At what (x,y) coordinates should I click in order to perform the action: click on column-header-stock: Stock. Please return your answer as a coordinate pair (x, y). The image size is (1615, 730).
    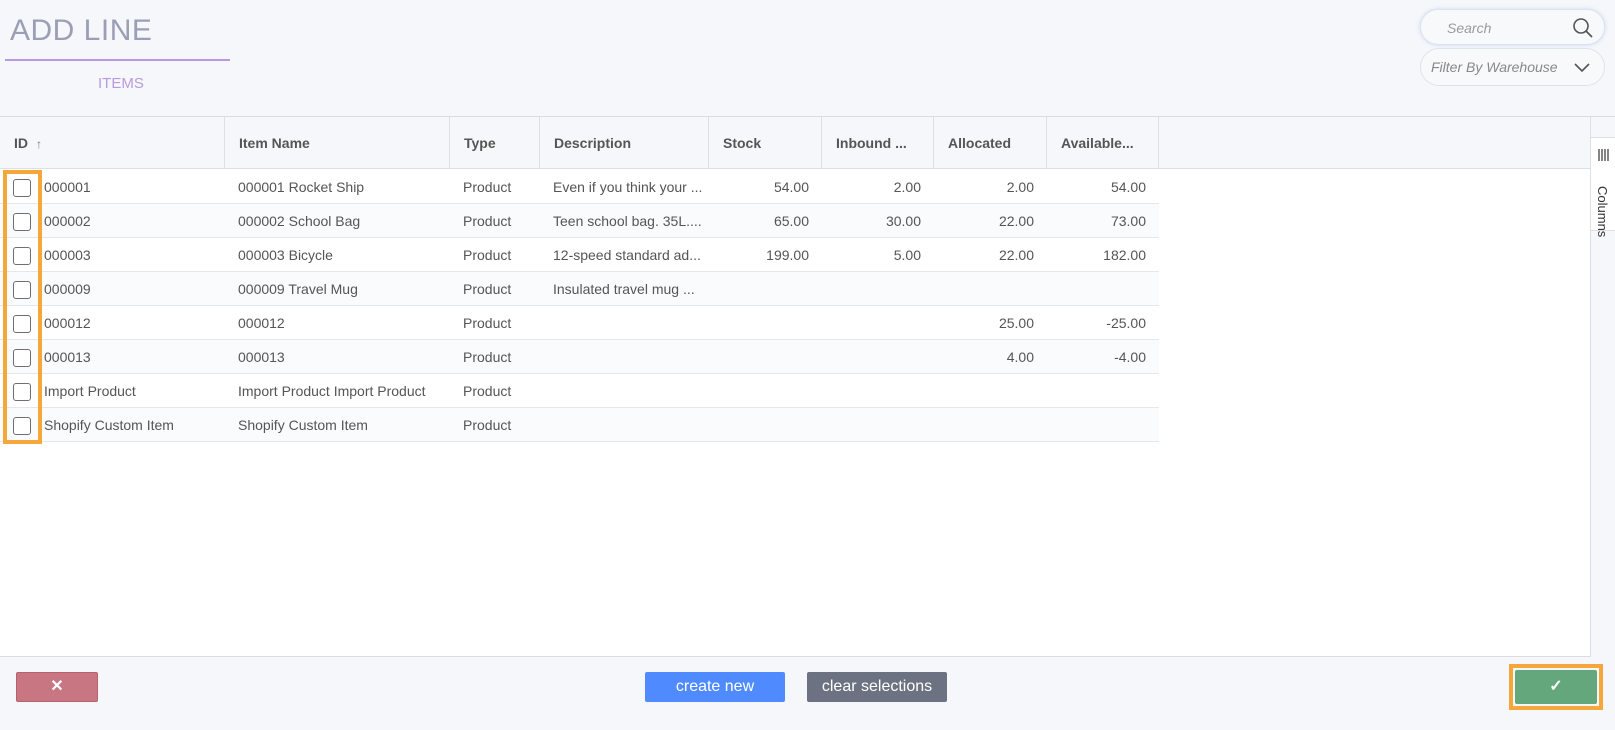
    Looking at the image, I should click on (765, 143).